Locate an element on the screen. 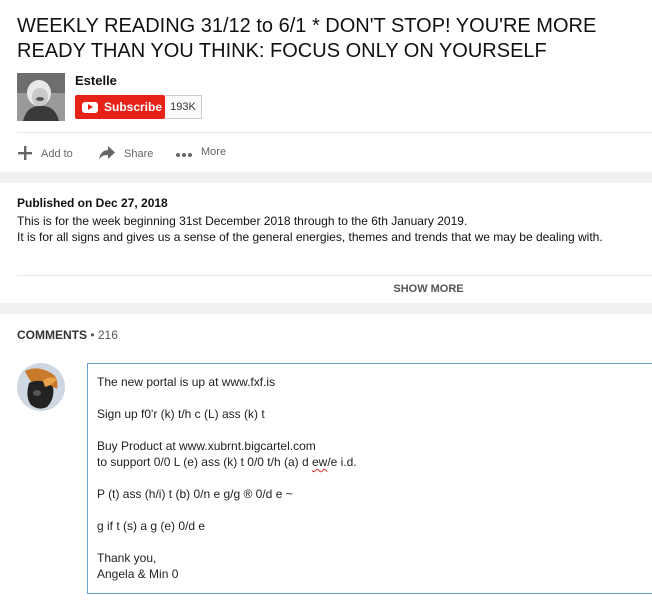 The height and width of the screenshot is (602, 652). comments-label: COMMENTS is located at coordinates (52, 335).